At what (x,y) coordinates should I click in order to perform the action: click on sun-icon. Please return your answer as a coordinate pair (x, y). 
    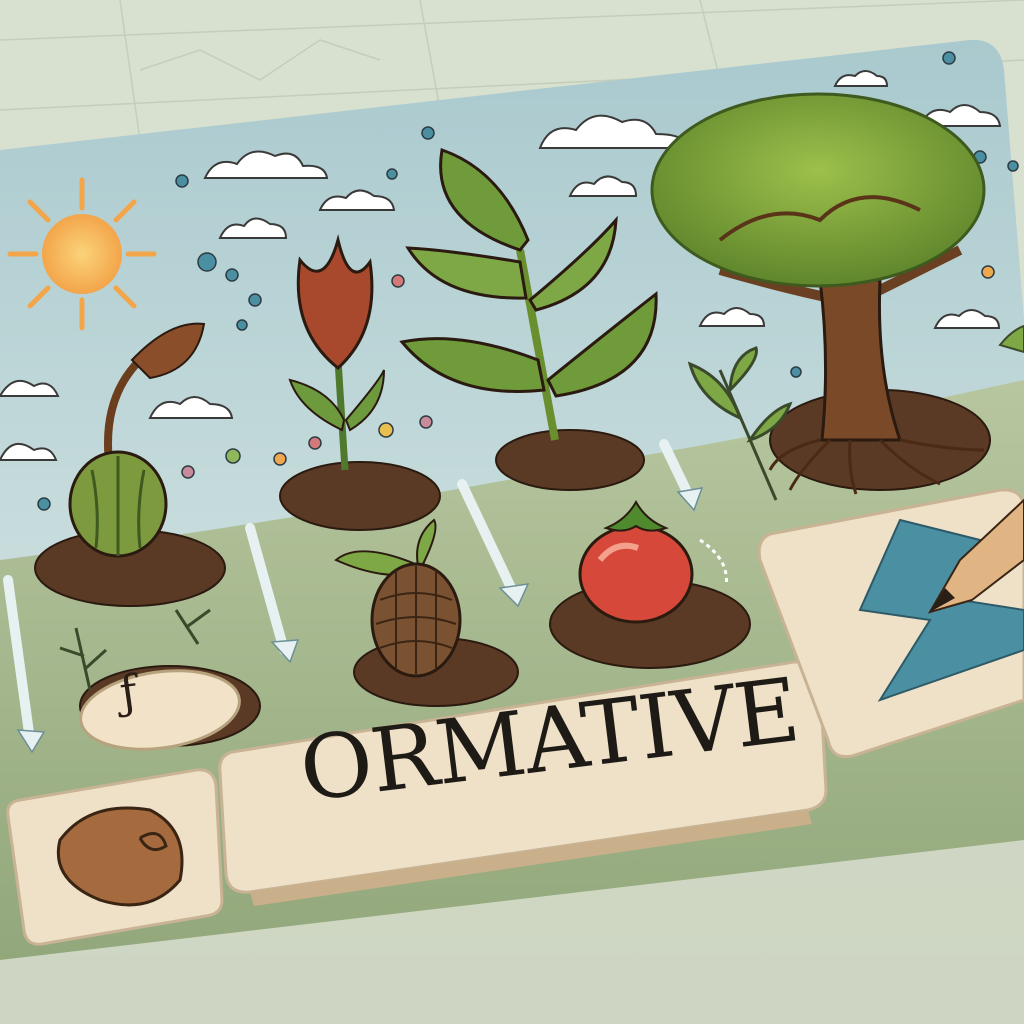
    Looking at the image, I should click on (82, 254).